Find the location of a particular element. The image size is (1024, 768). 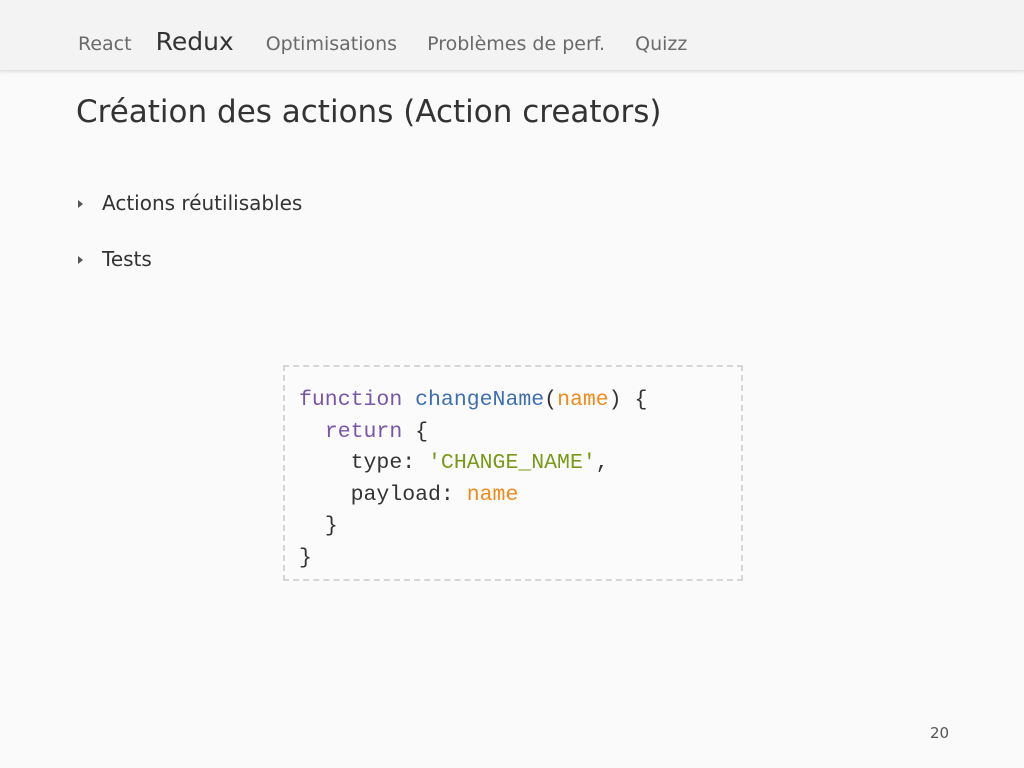

code-line-1: function changeName(name) { is located at coordinates (473, 400).